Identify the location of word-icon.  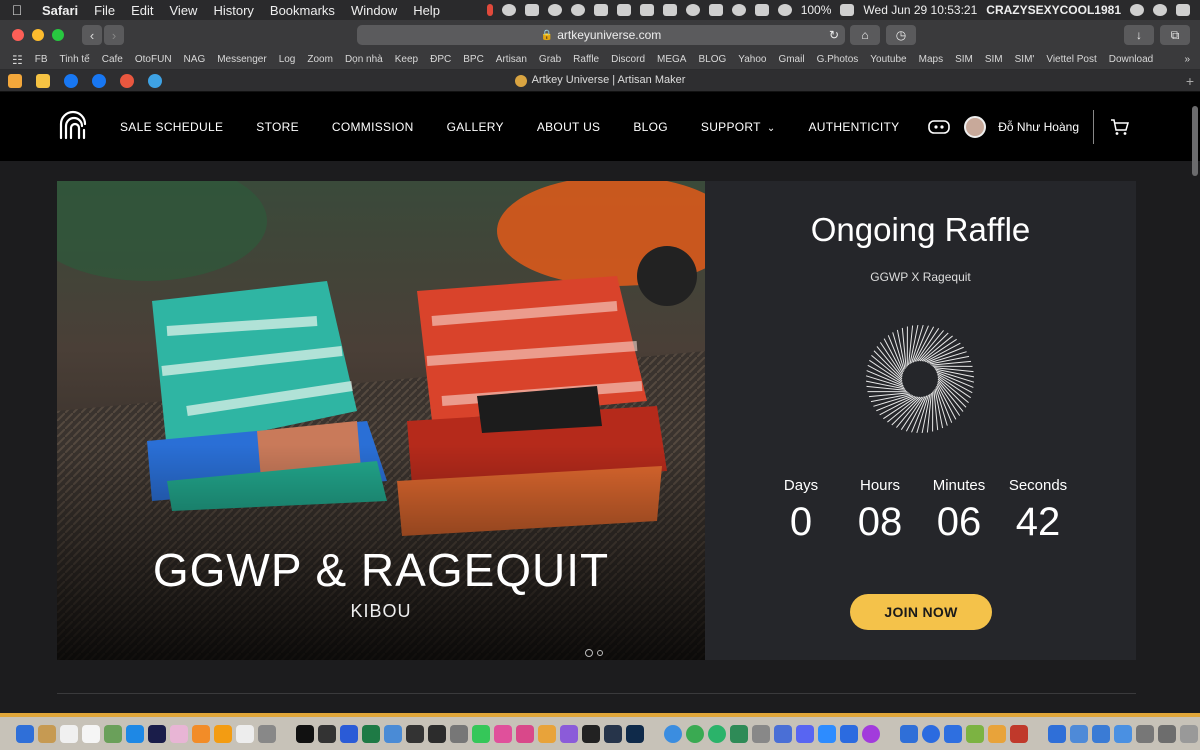
(349, 733).